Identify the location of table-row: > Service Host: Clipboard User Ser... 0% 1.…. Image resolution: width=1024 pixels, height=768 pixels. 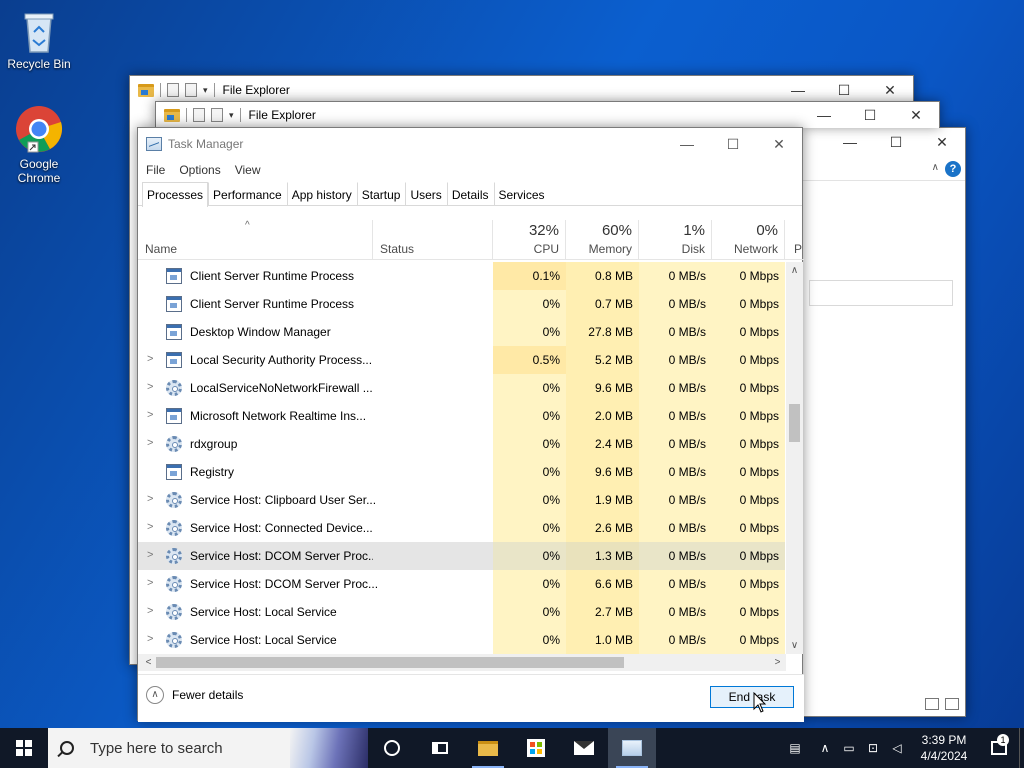
(462, 500).